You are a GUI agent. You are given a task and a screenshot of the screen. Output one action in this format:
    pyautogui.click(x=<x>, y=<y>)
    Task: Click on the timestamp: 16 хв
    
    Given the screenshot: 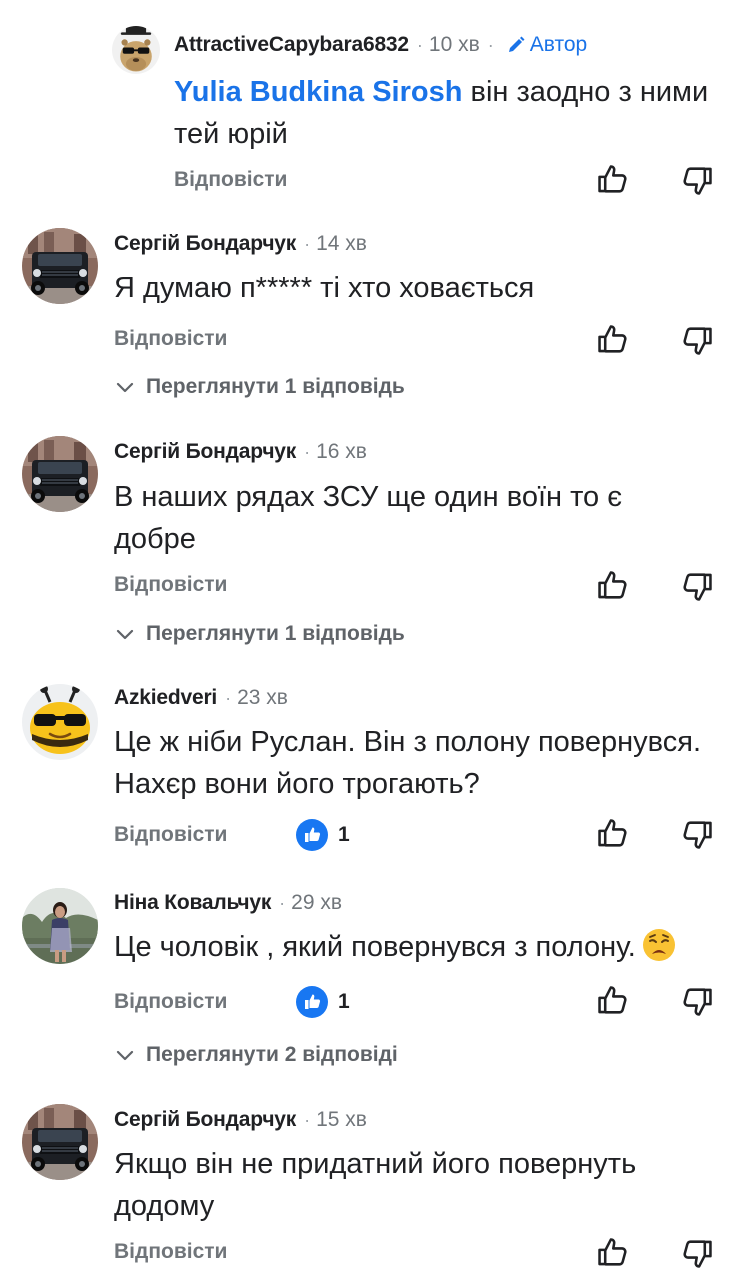 What is the action you would take?
    pyautogui.click(x=341, y=451)
    